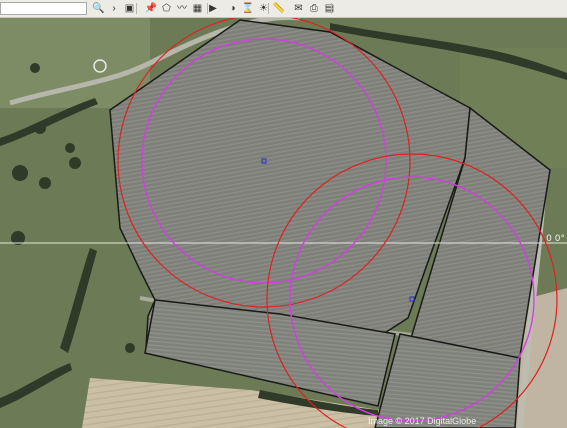 The image size is (567, 428). What do you see at coordinates (166, 8) in the screenshot?
I see `polygon-icon: ⬠` at bounding box center [166, 8].